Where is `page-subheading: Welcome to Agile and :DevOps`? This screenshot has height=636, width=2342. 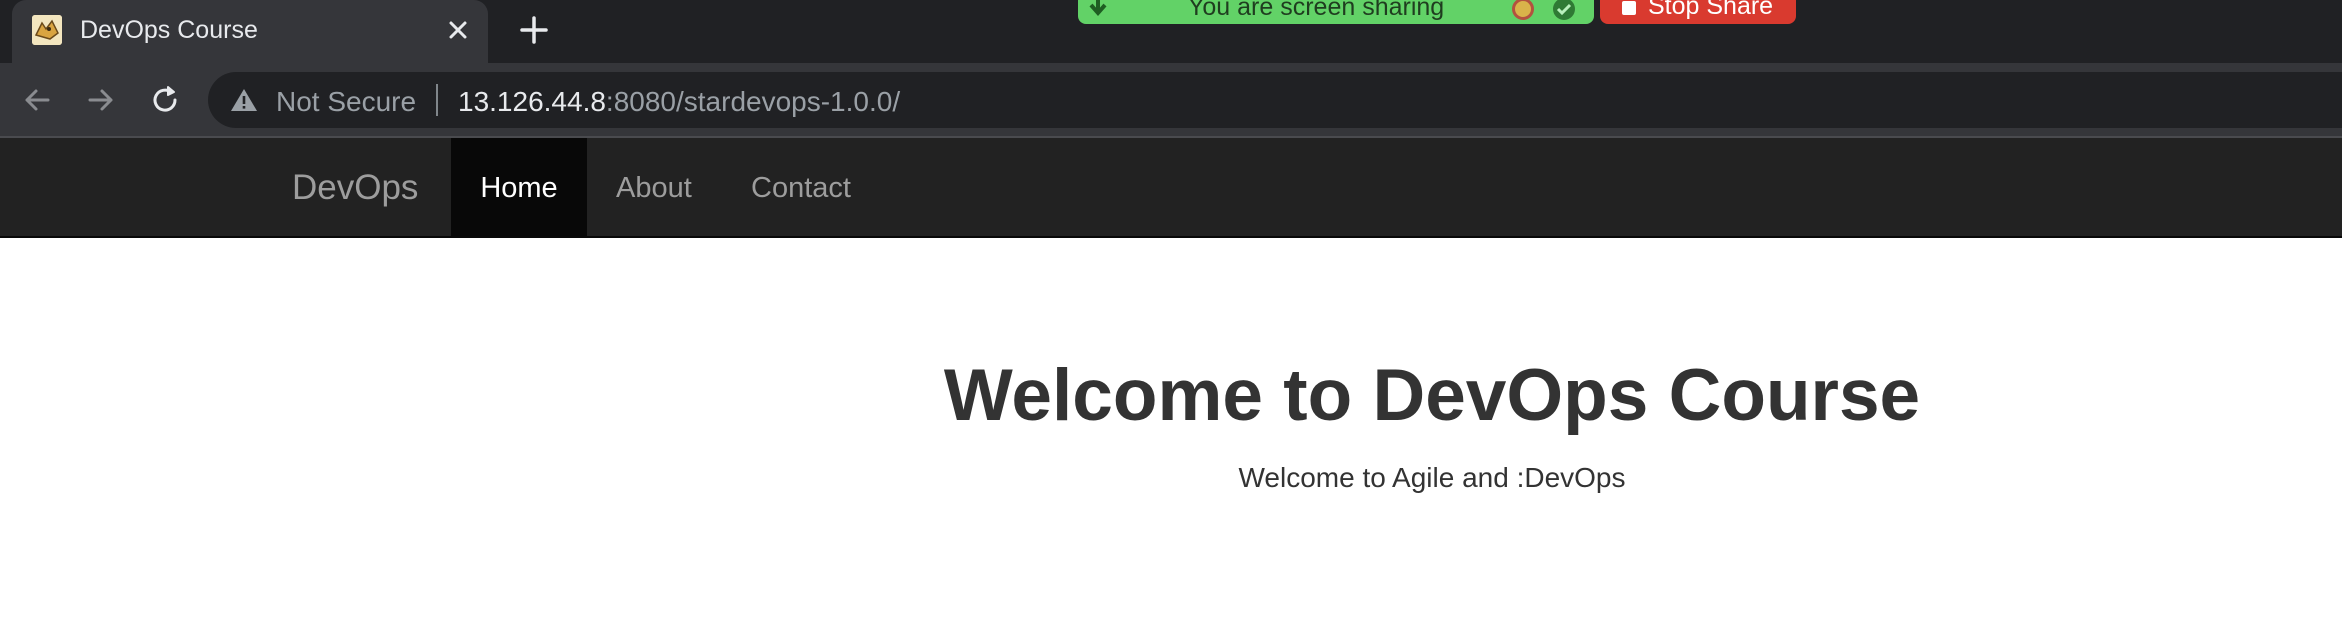
page-subheading: Welcome to Agile and :DevOps is located at coordinates (1432, 477).